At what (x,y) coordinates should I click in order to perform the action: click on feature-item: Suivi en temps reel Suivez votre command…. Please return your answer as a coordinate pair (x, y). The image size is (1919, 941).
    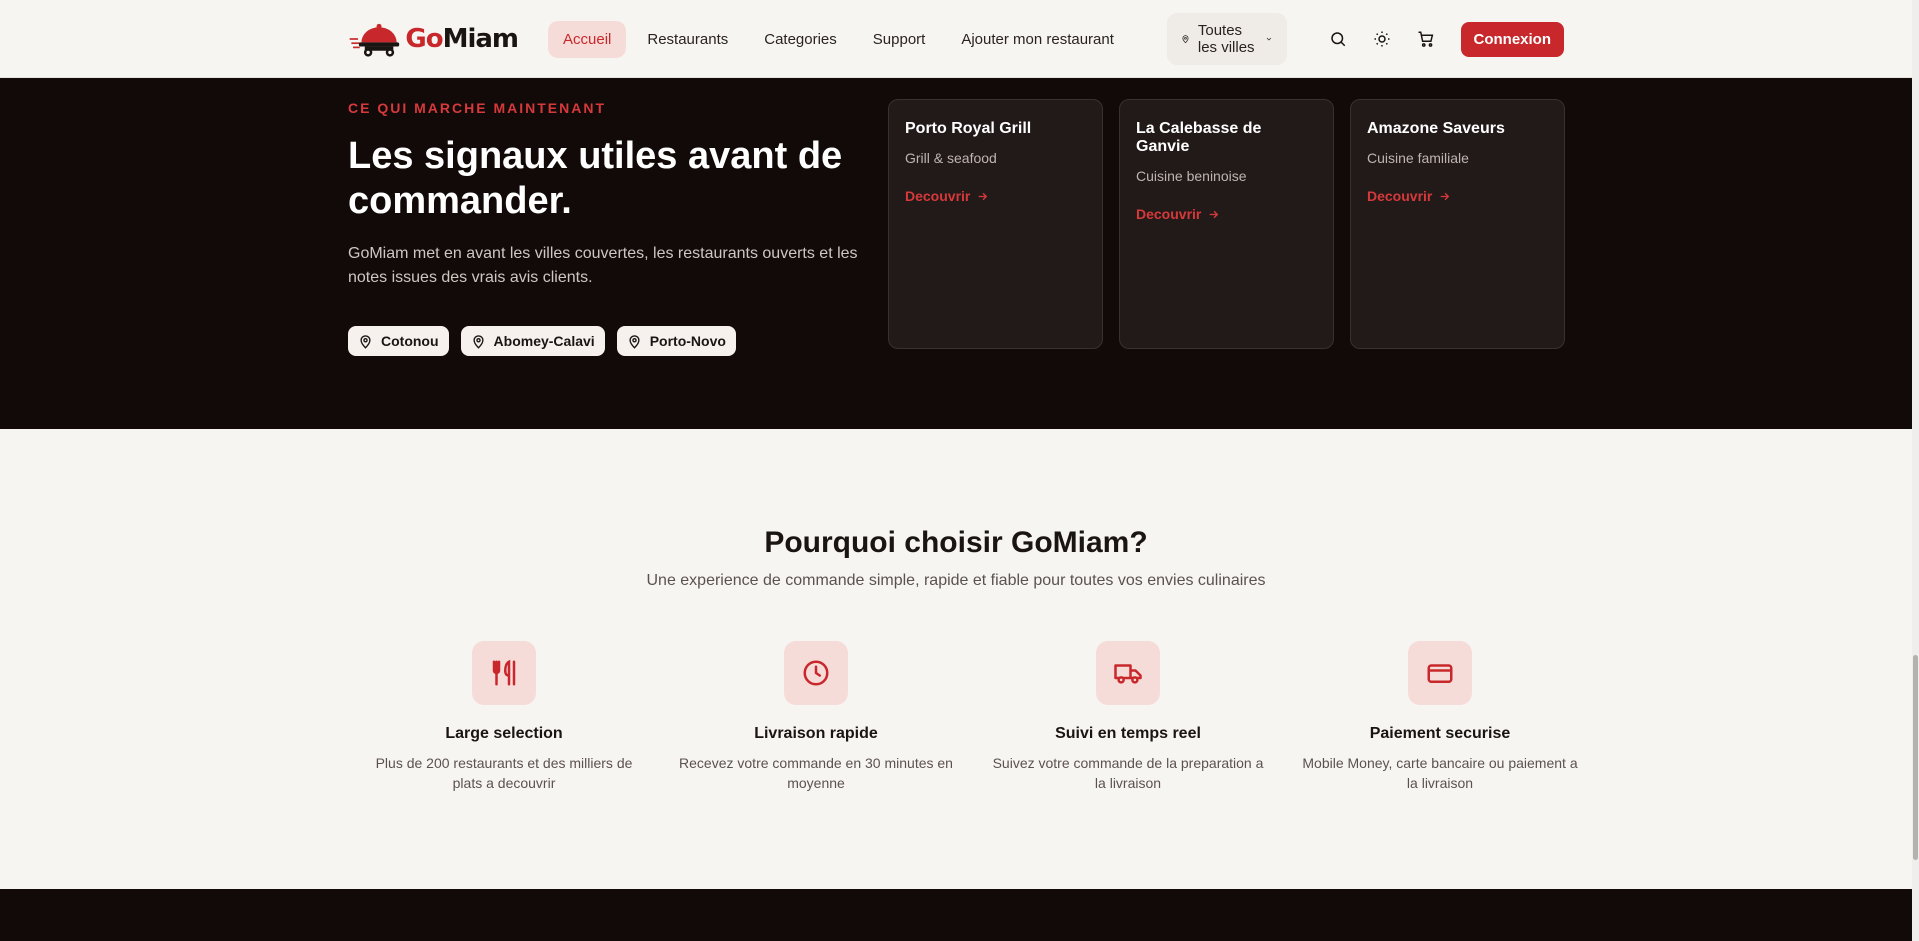
    Looking at the image, I should click on (1128, 717).